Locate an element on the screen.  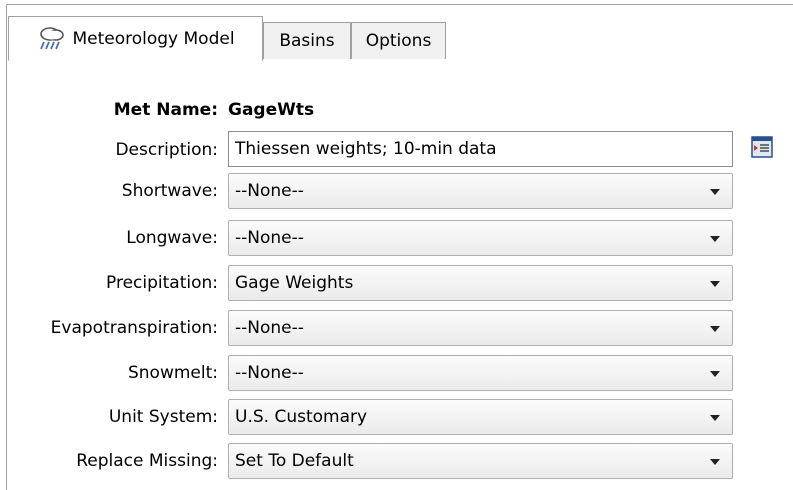
evapotranspiration-label: Evapotranspiration: is located at coordinates (134, 328).